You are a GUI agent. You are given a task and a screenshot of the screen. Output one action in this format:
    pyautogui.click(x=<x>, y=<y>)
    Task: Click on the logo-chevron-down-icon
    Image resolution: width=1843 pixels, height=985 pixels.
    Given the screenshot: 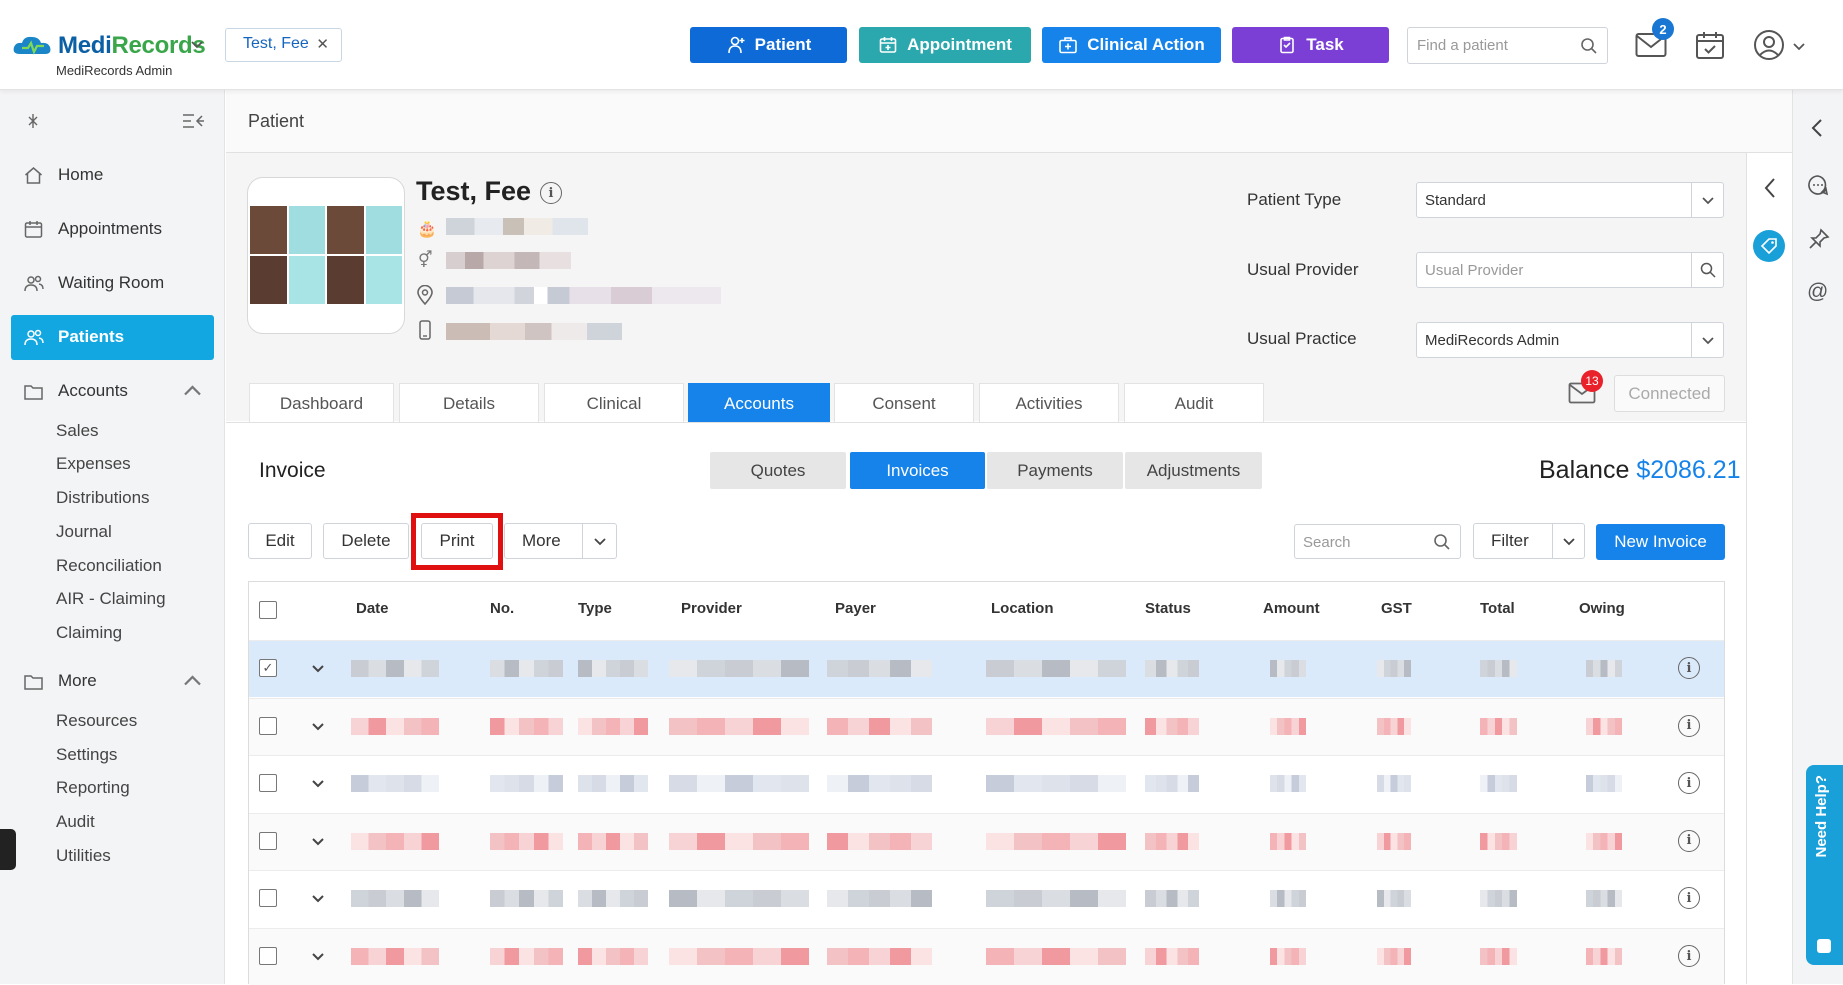 What is the action you would take?
    pyautogui.click(x=197, y=46)
    